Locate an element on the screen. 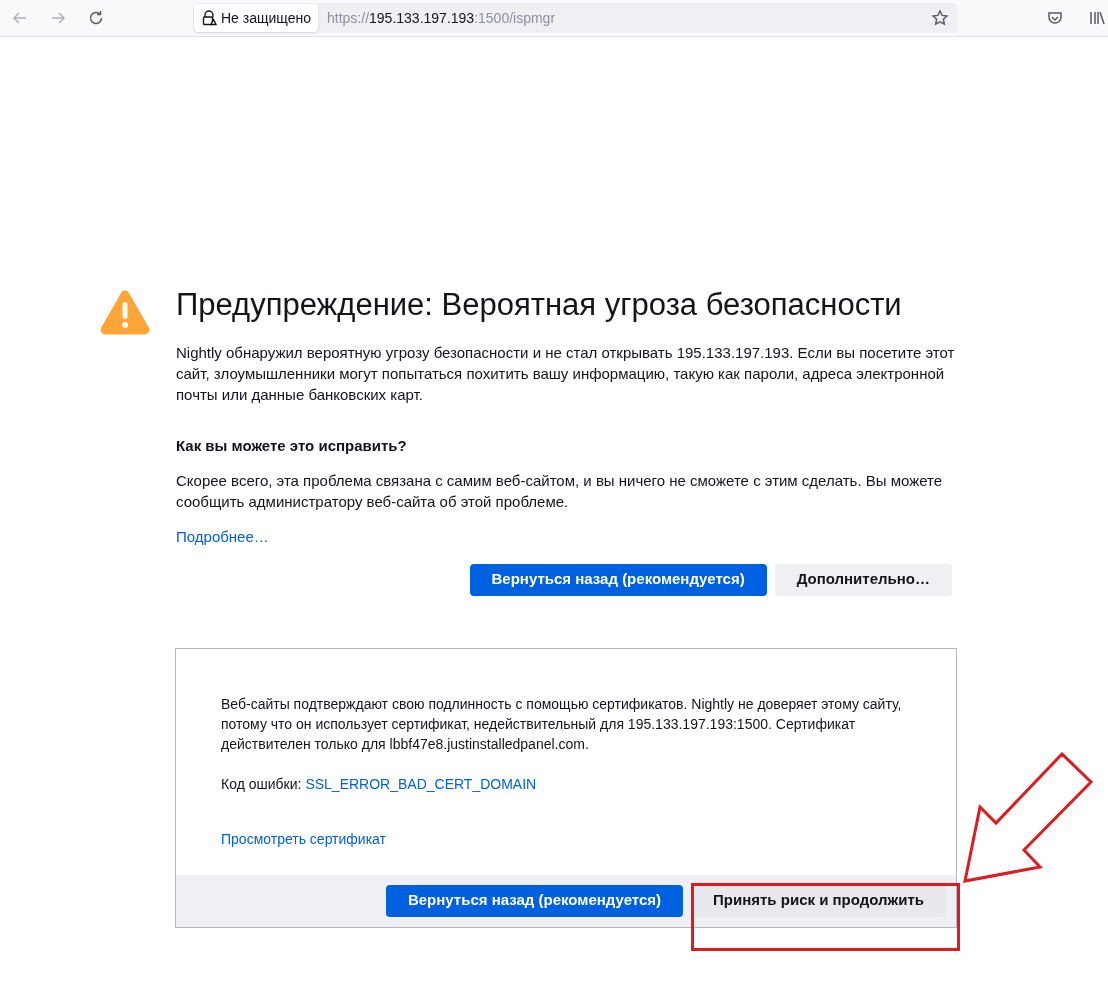  site-security-button: Не защищено is located at coordinates (256, 18).